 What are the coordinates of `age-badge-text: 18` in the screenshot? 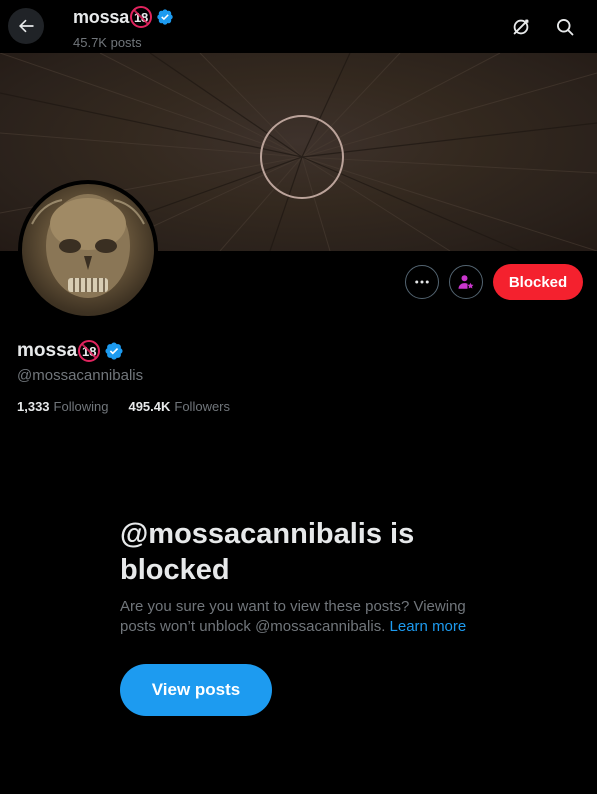 It's located at (141, 17).